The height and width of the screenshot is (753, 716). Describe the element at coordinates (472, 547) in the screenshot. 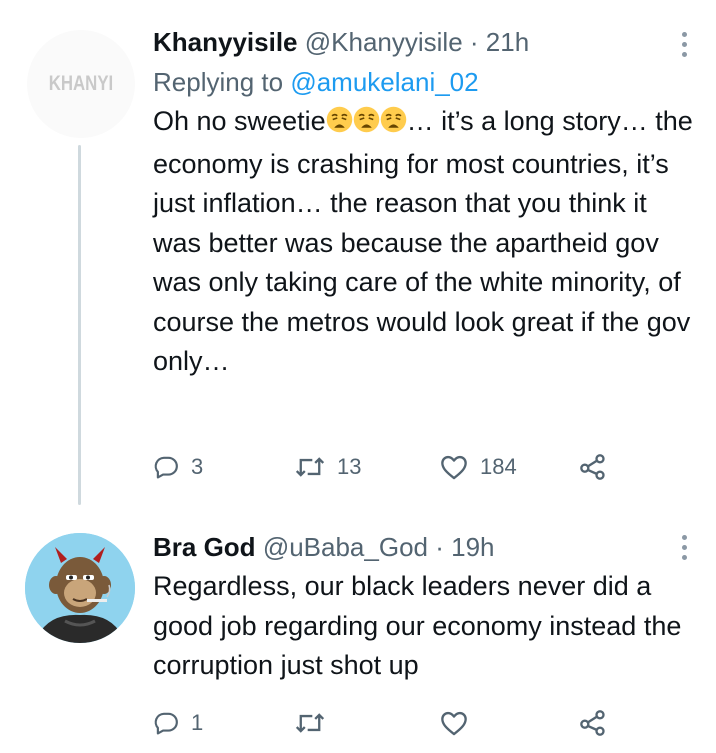

I see `timestamp: 19h` at that location.